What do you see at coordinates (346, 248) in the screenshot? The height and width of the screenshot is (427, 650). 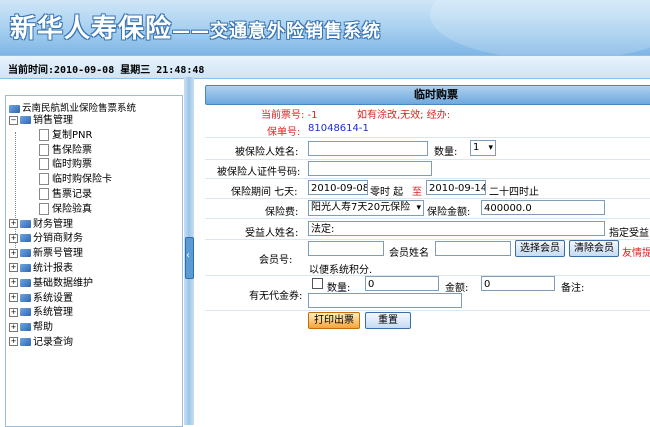 I see `member-no-input` at bounding box center [346, 248].